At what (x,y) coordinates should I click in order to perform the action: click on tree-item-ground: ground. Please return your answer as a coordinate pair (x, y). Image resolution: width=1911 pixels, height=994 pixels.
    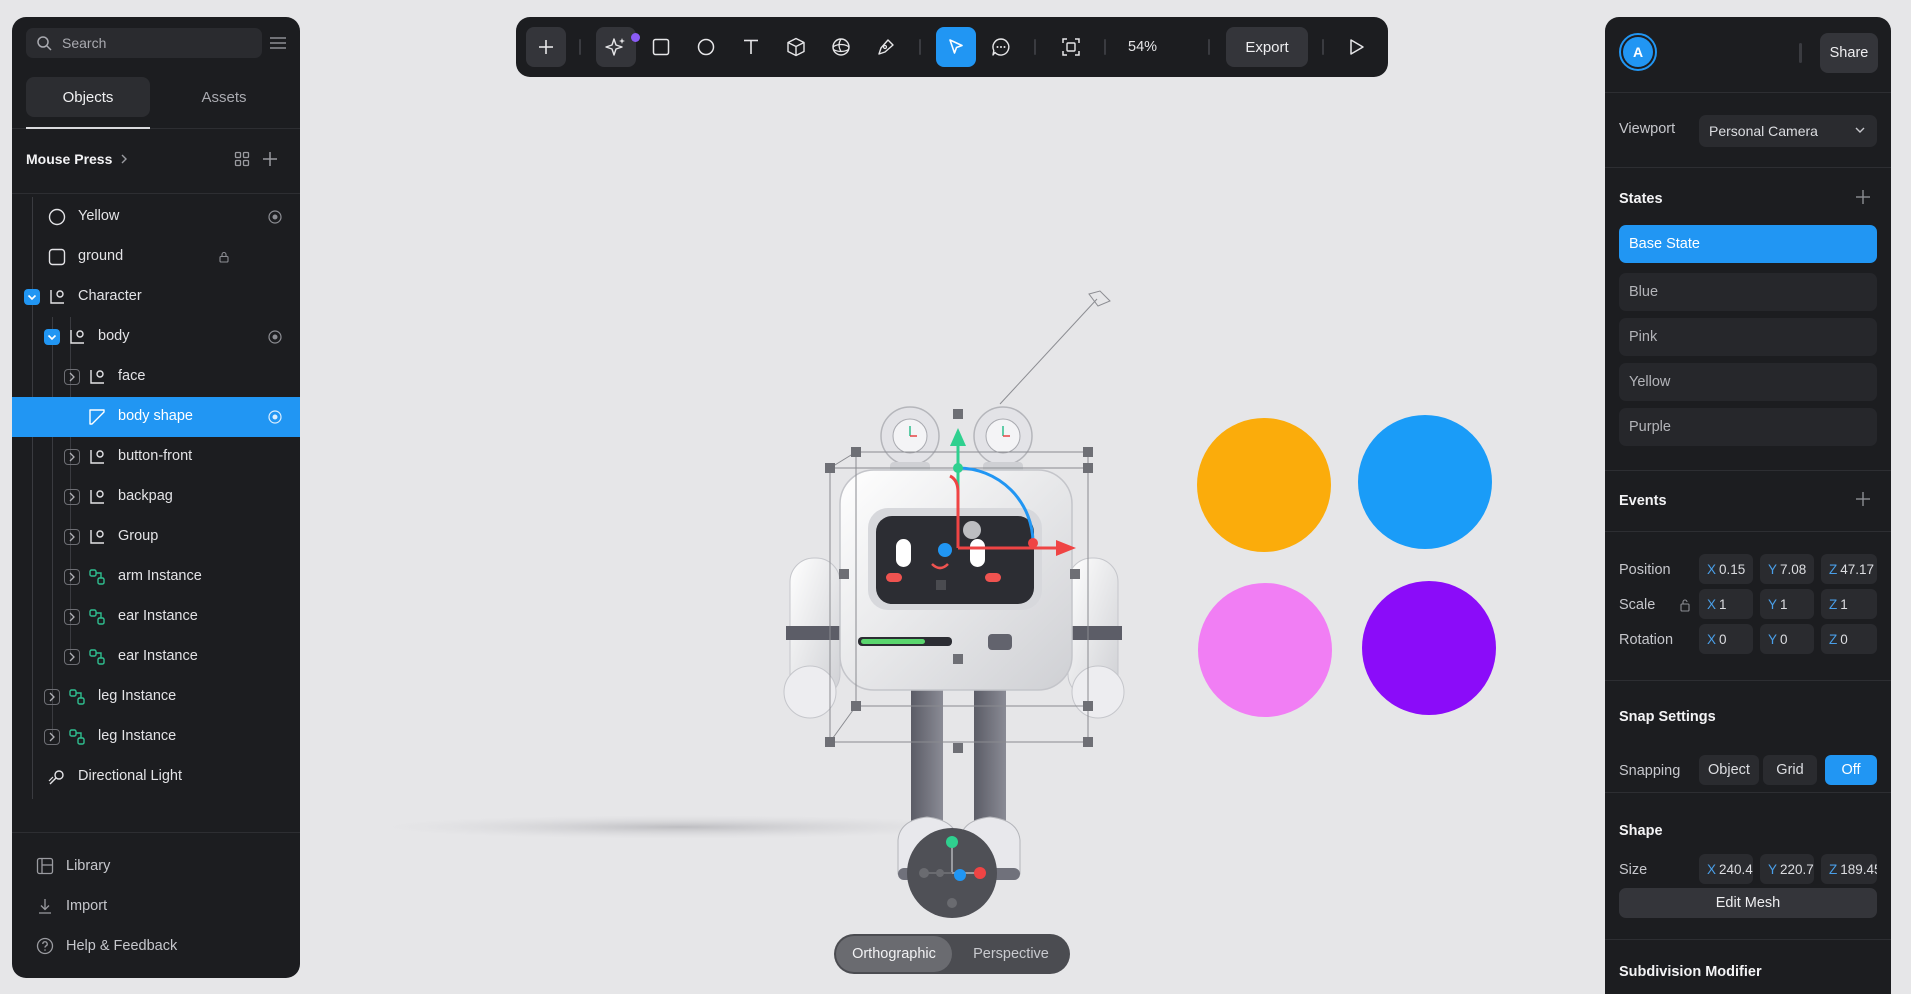
    Looking at the image, I should click on (156, 257).